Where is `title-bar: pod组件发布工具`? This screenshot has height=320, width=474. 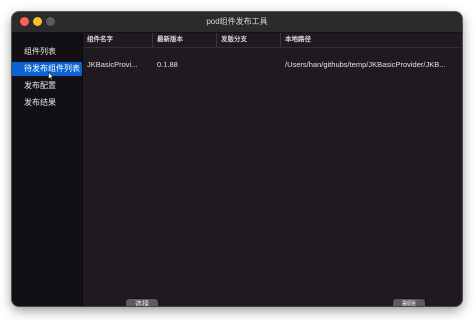
title-bar: pod组件发布工具 is located at coordinates (237, 22).